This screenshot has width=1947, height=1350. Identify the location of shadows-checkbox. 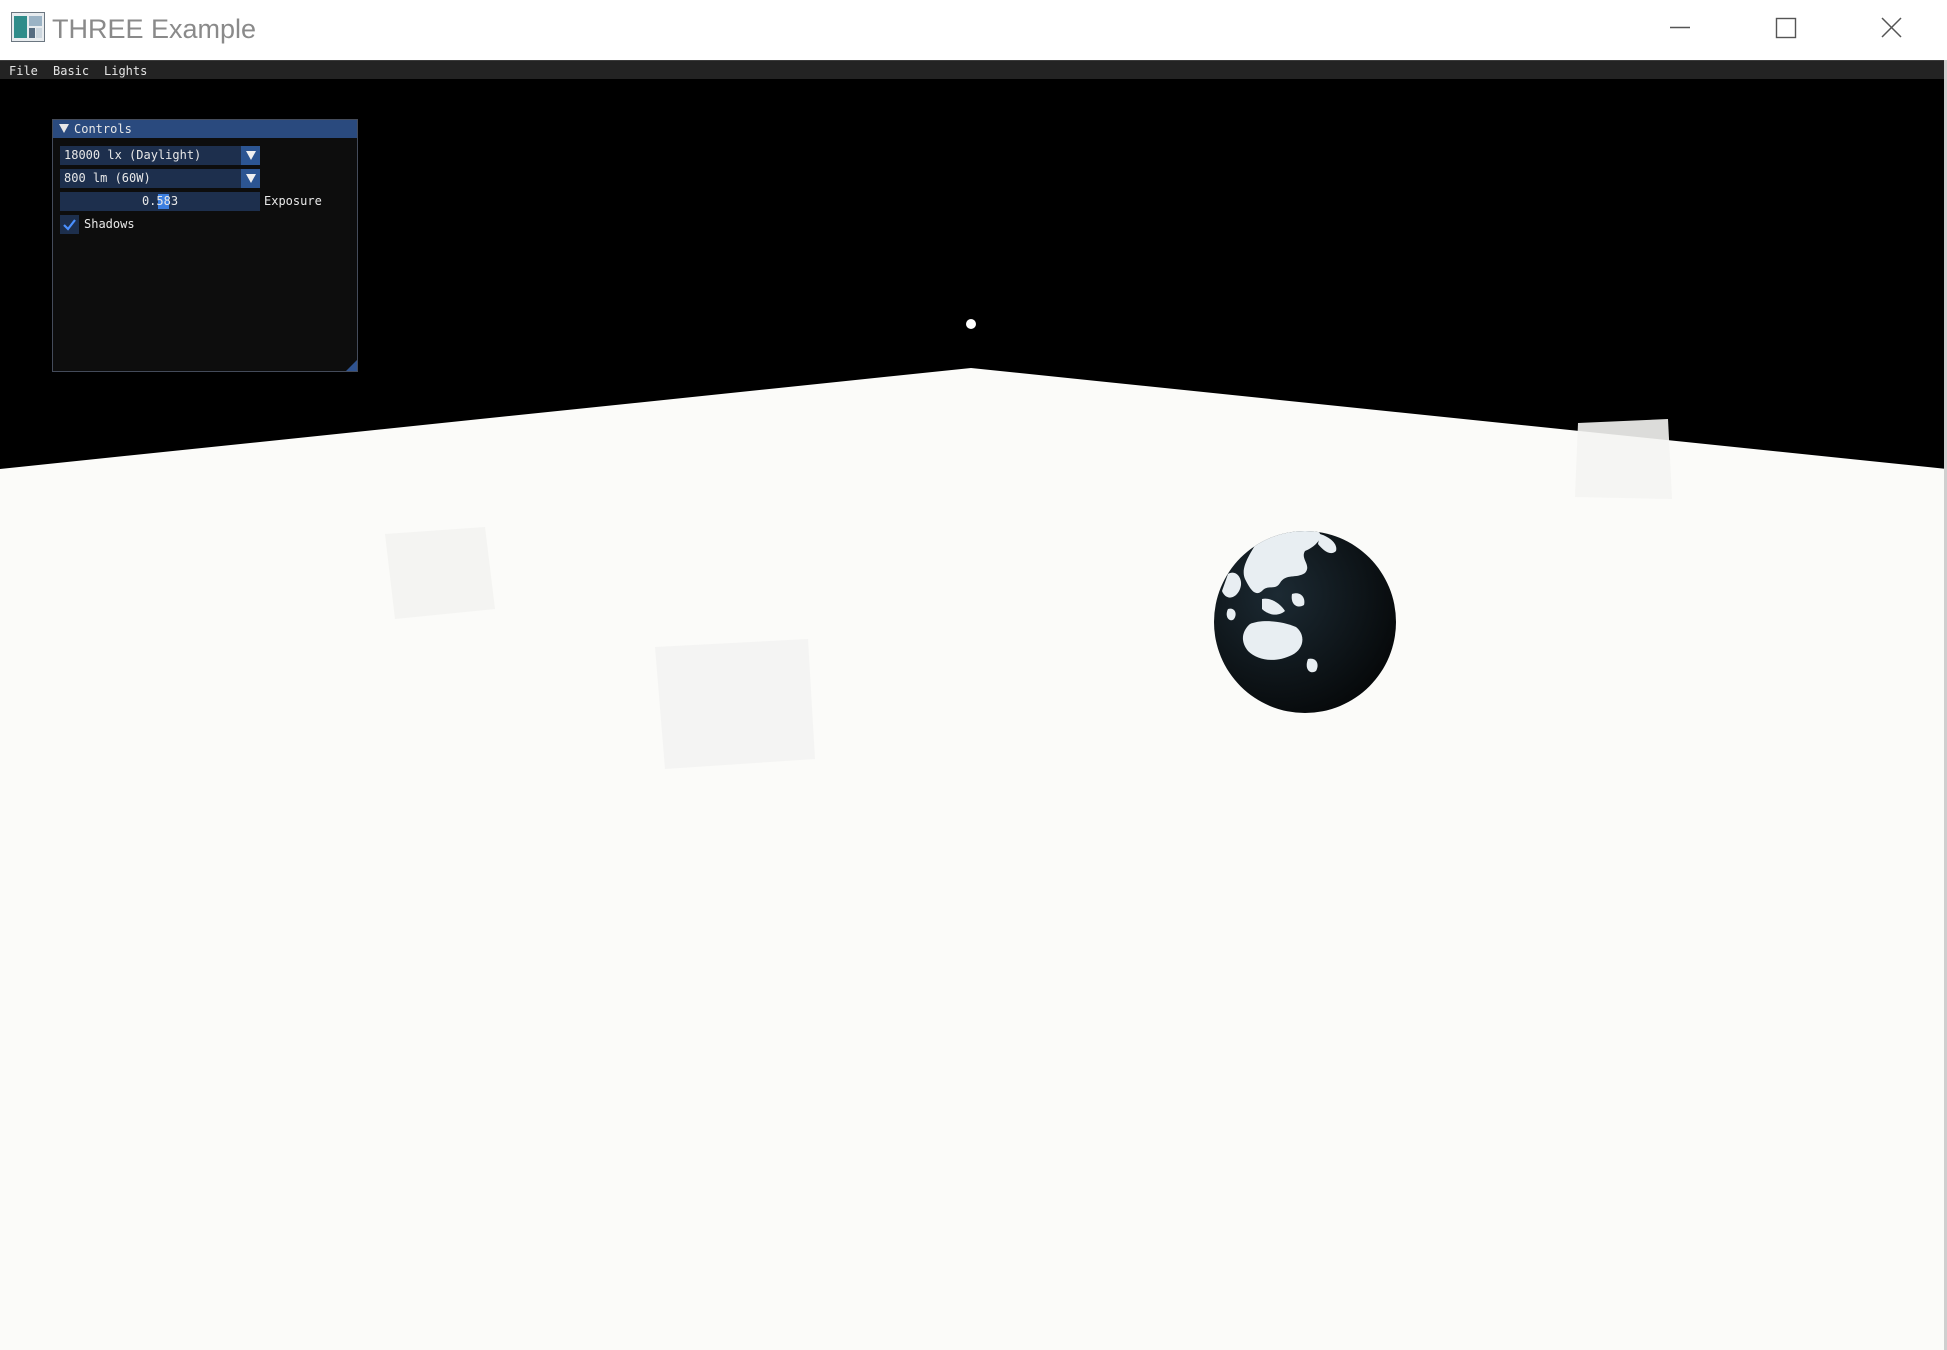
(69, 224).